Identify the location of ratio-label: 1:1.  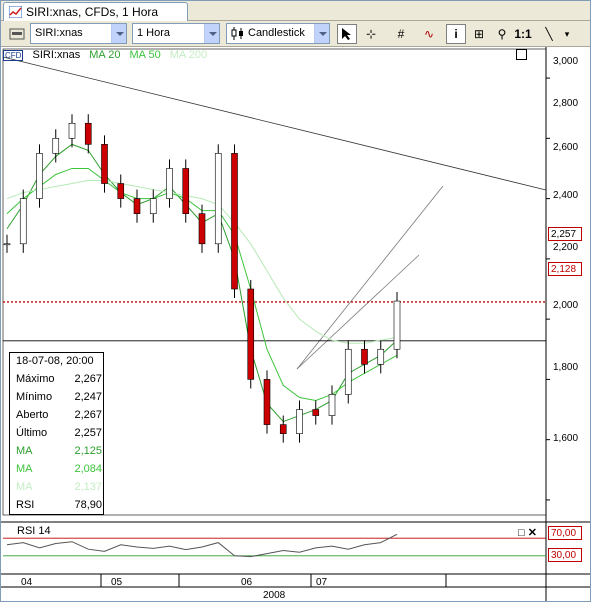
(523, 34).